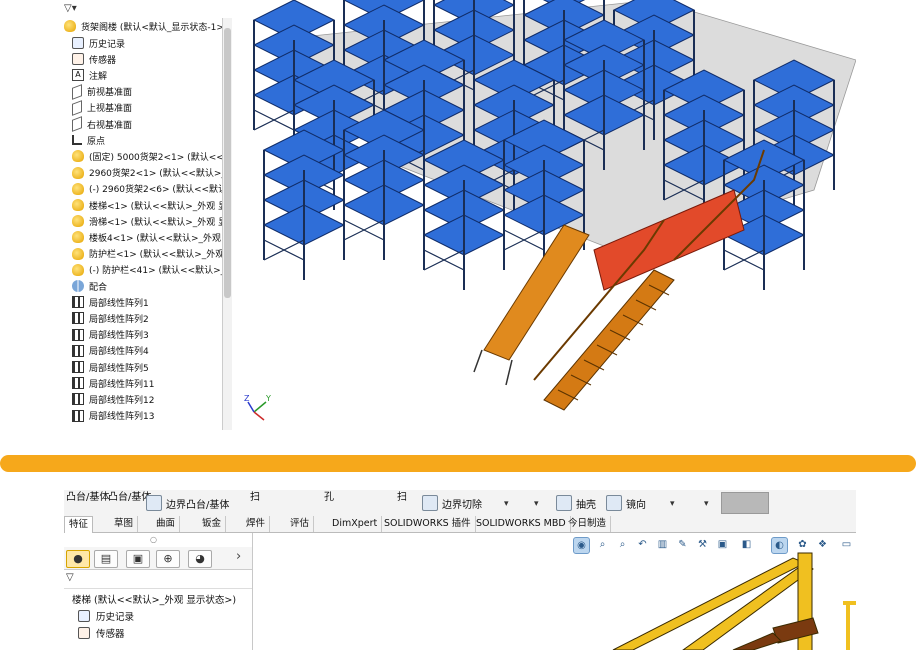 This screenshot has height=650, width=916. Describe the element at coordinates (187, 503) in the screenshot. I see `boundary-boss-button: 边界凸台/基体` at that location.